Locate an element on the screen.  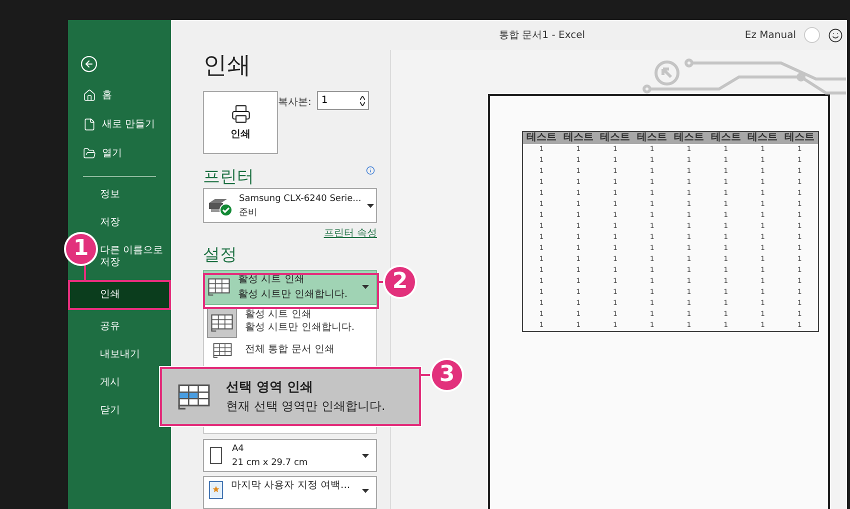
menu-item: 활성 시트 인쇄 활성 시트만 인쇄합니다. is located at coordinates (290, 322).